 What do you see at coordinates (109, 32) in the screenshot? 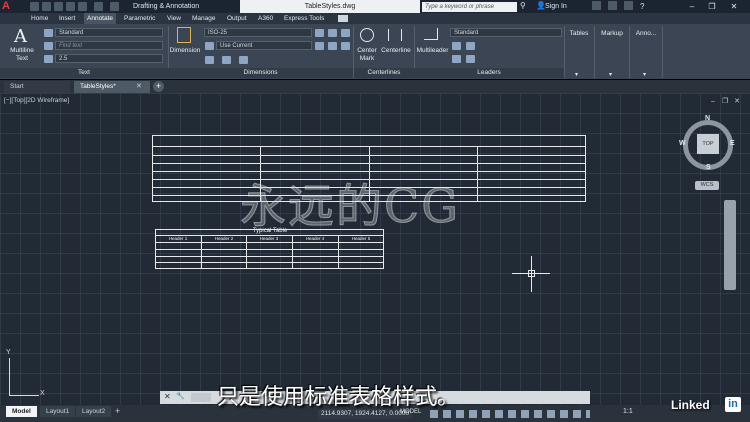
I see `text-style-combo: Standard` at bounding box center [109, 32].